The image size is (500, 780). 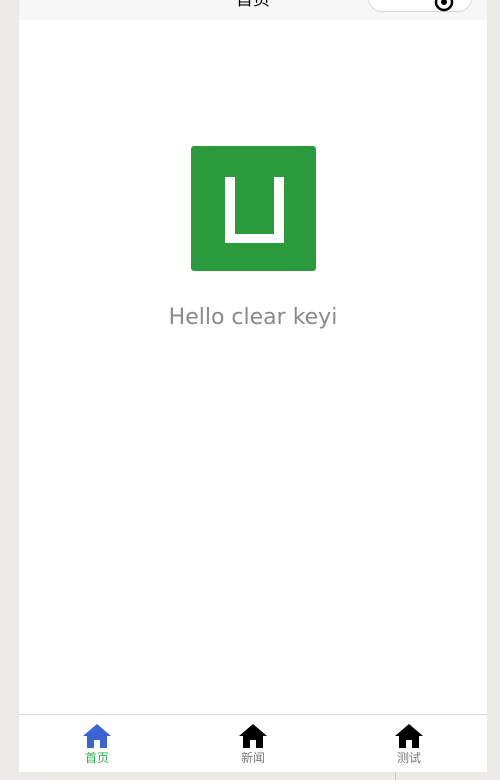 I want to click on tab-home: 首页, so click(x=97, y=743).